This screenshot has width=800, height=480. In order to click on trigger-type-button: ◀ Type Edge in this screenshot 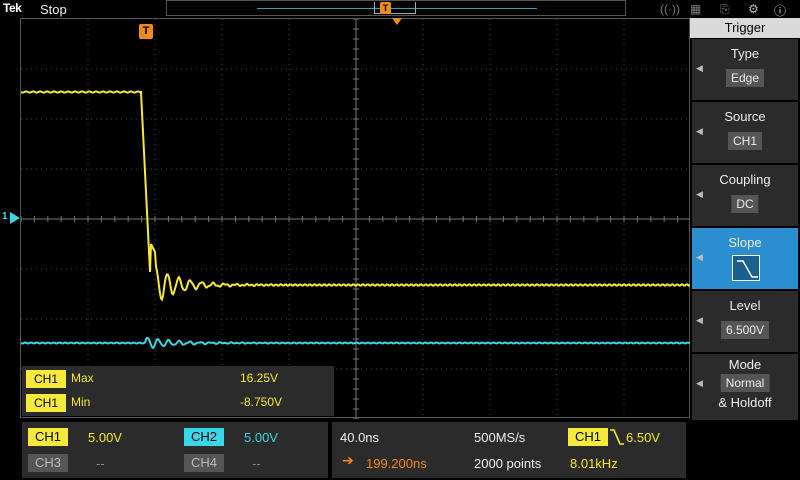, I will do `click(745, 69)`.